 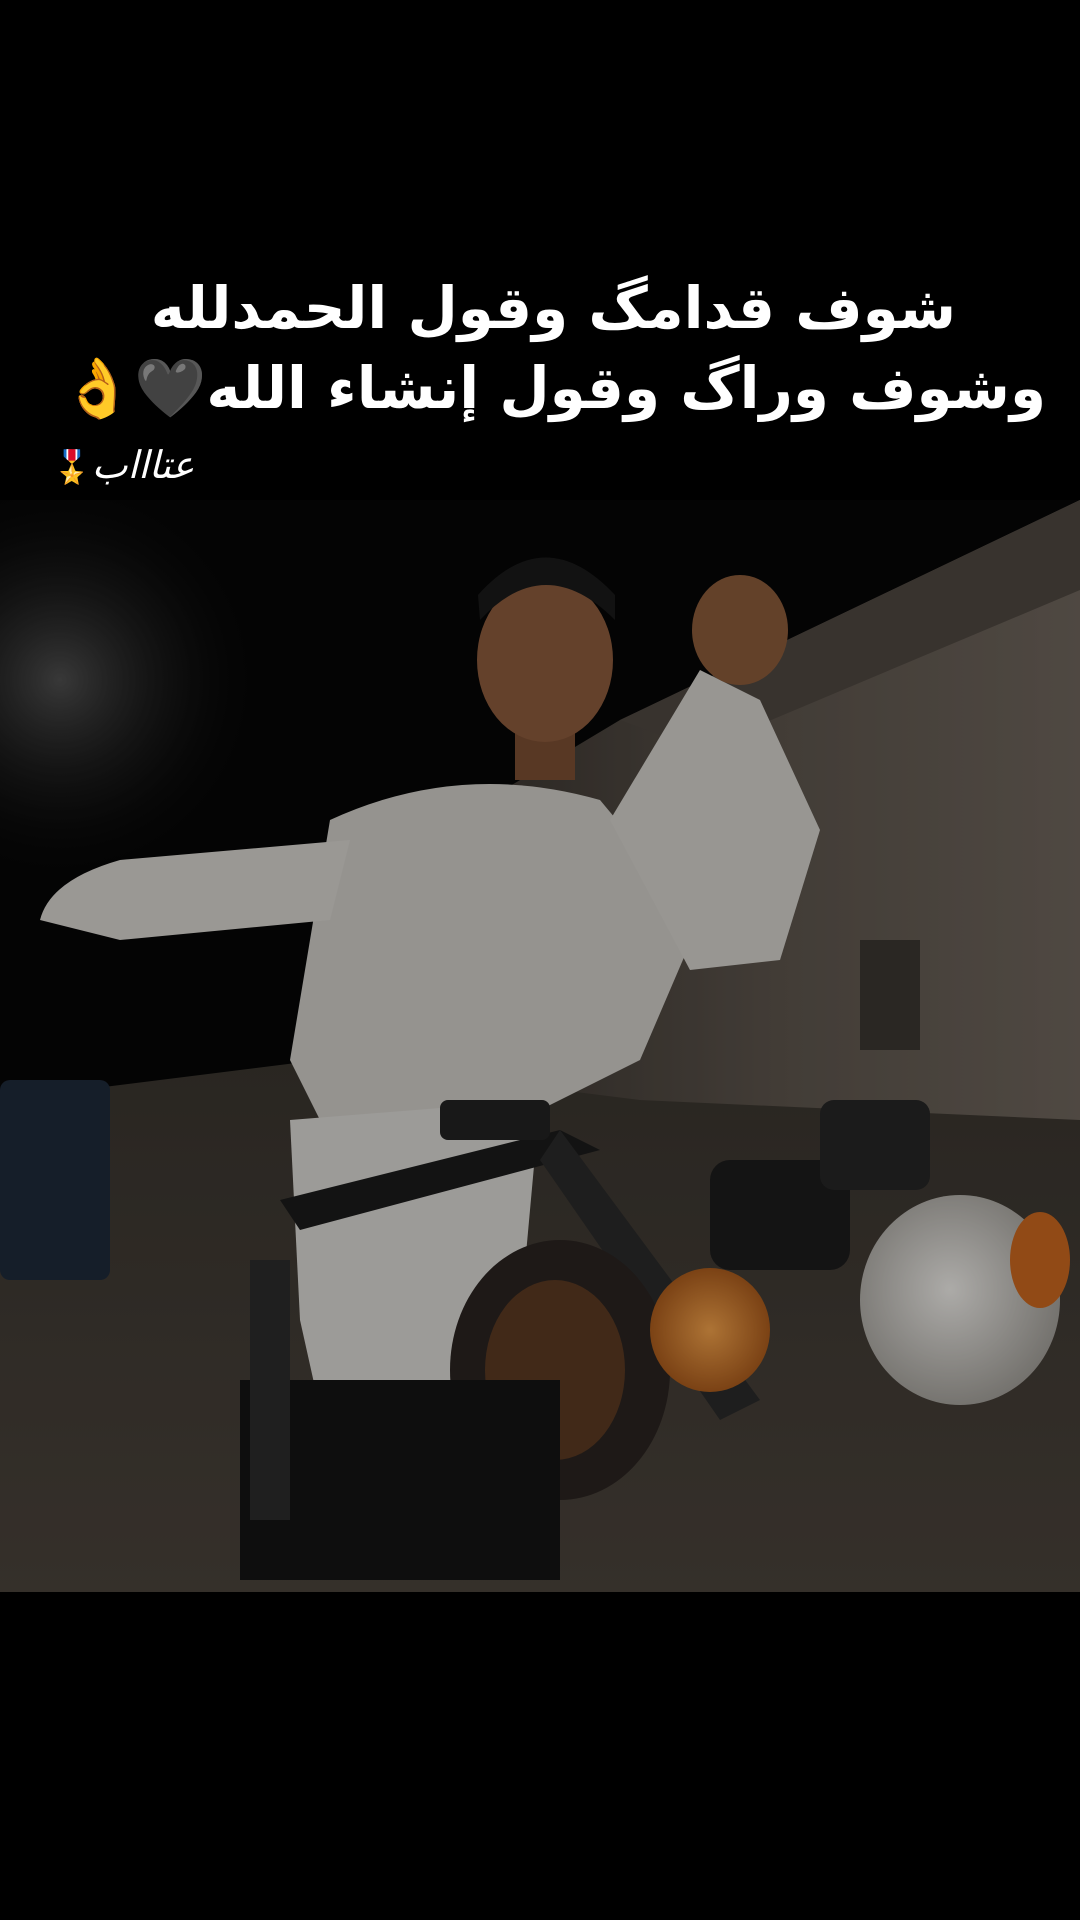 I want to click on heart-ok-emoji: 🖤👌, so click(x=134, y=388).